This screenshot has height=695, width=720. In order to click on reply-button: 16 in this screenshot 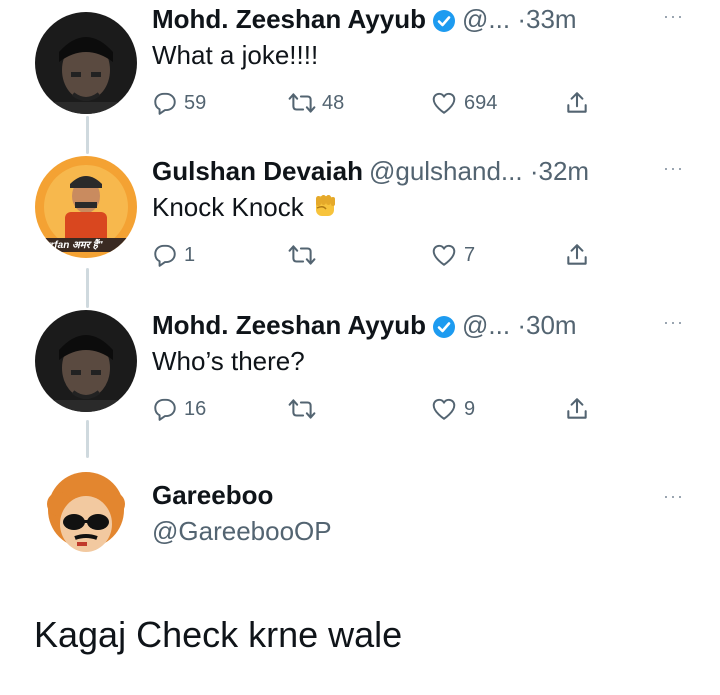, I will do `click(179, 409)`.